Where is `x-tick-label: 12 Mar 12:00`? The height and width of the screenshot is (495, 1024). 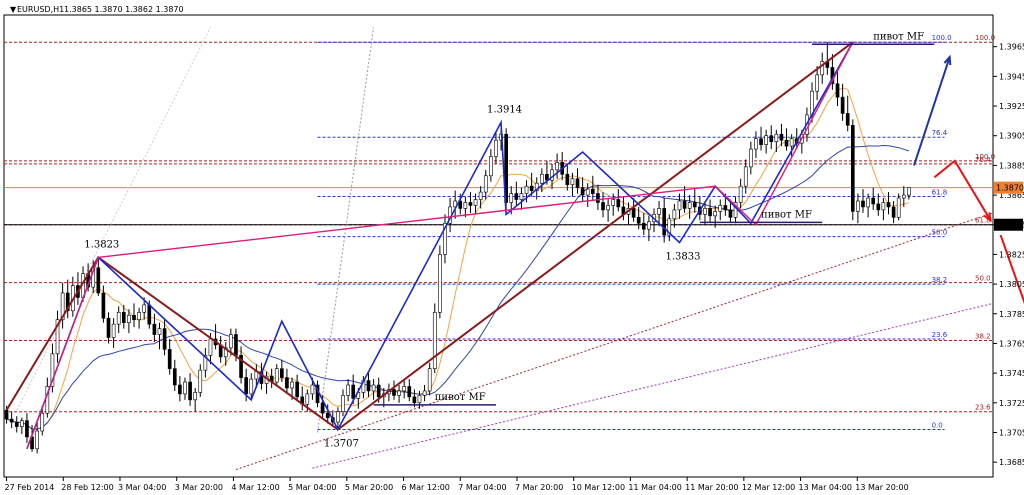
x-tick-label: 12 Mar 12:00 is located at coordinates (768, 487).